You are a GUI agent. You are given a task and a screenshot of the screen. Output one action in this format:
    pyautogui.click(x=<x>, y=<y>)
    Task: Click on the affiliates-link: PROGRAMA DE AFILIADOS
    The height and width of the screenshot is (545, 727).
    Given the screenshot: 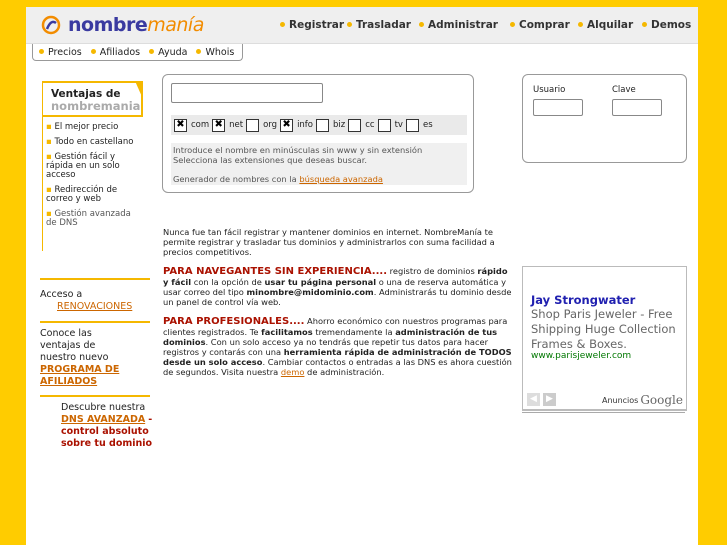 What is the action you would take?
    pyautogui.click(x=79, y=375)
    